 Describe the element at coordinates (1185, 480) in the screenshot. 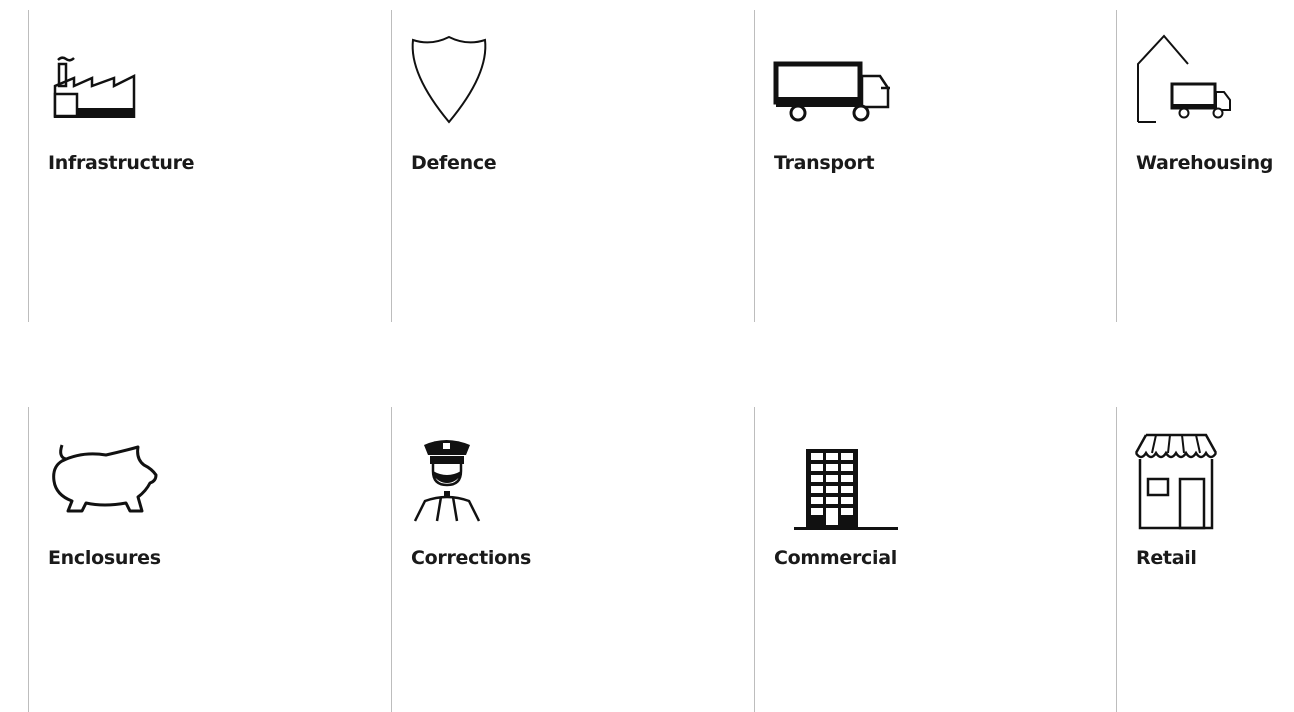

I see `storefront-icon` at that location.